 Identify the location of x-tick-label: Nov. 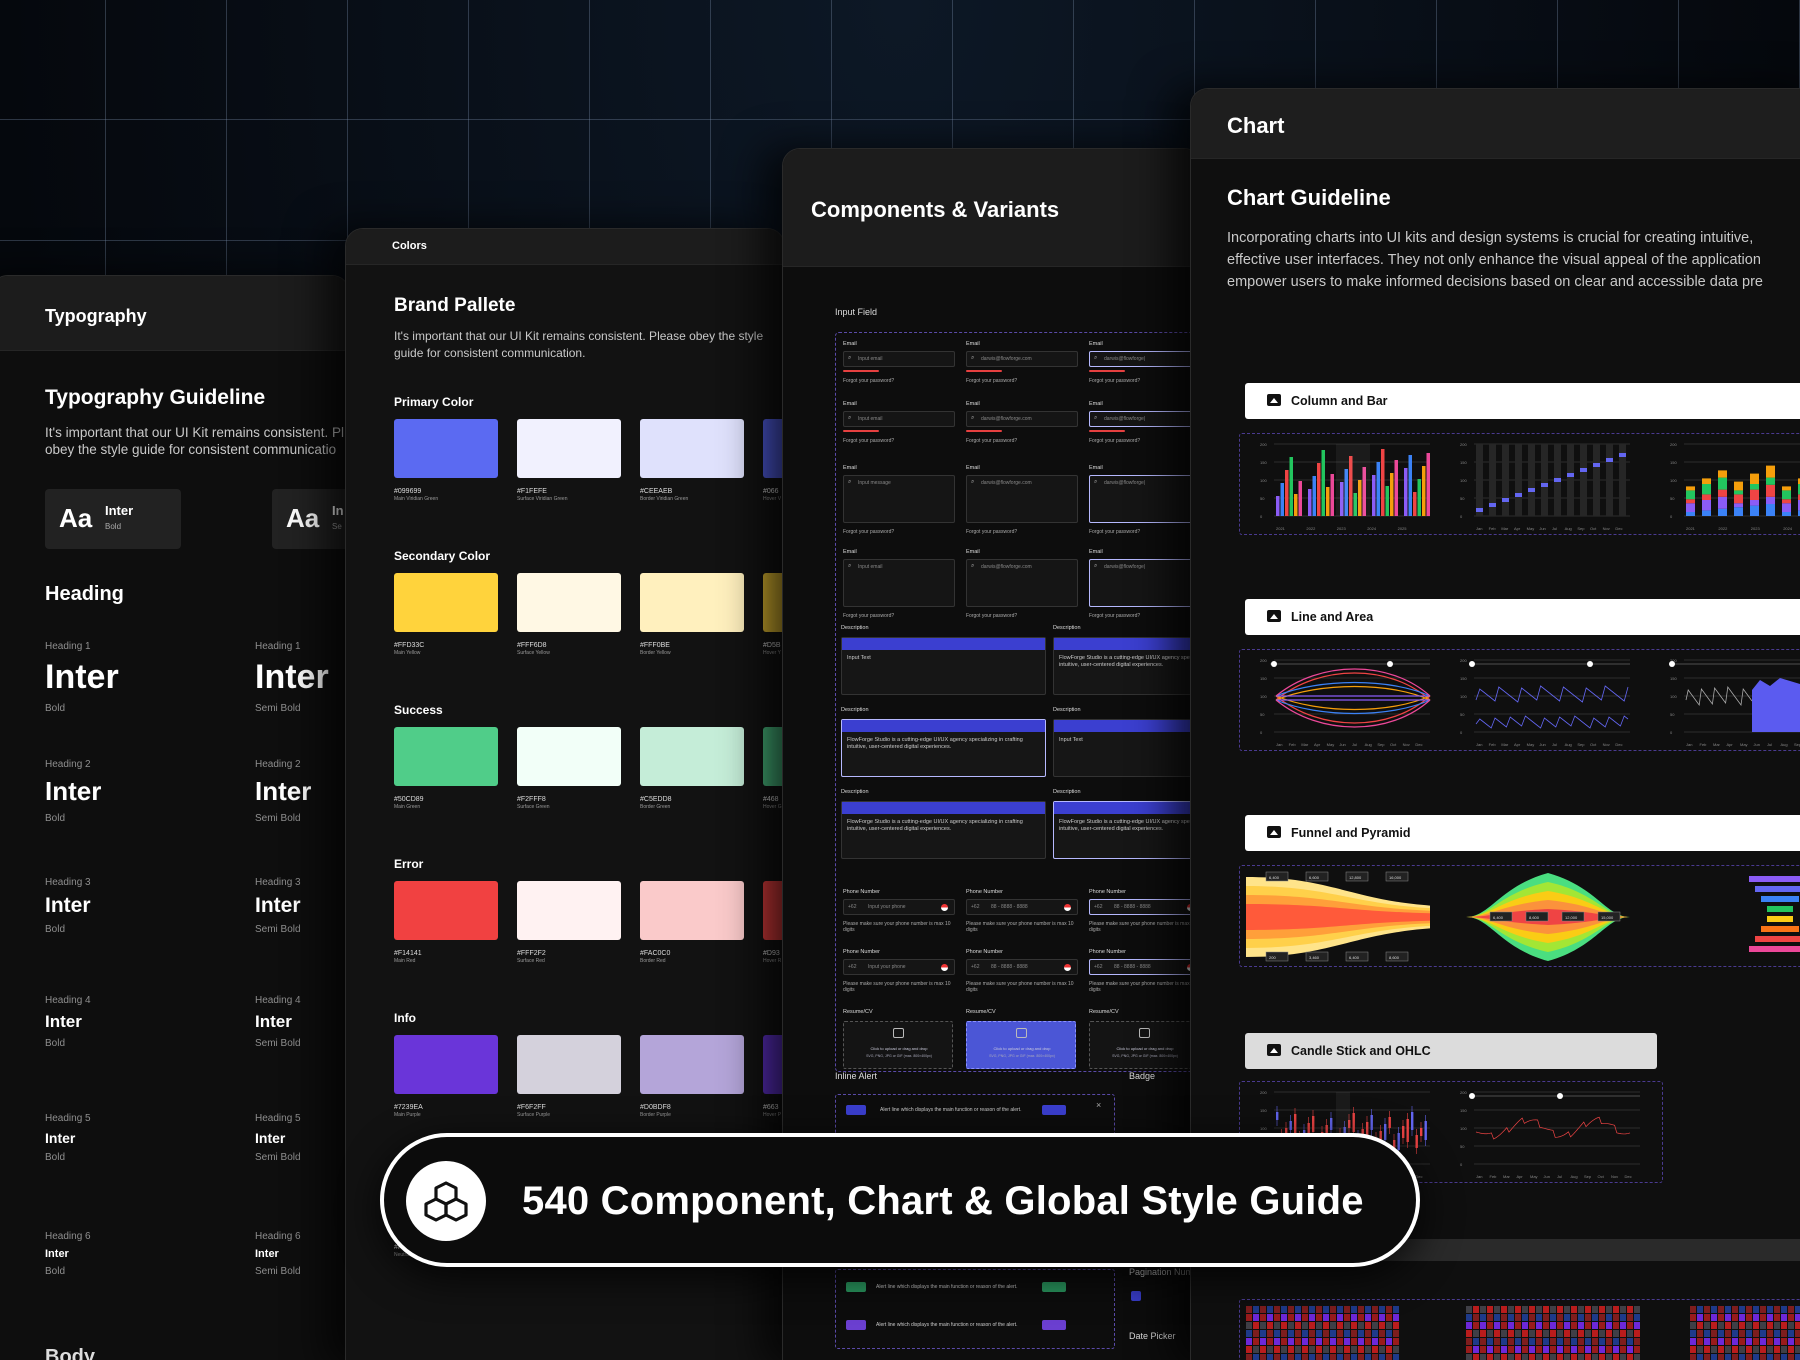
(1614, 1176).